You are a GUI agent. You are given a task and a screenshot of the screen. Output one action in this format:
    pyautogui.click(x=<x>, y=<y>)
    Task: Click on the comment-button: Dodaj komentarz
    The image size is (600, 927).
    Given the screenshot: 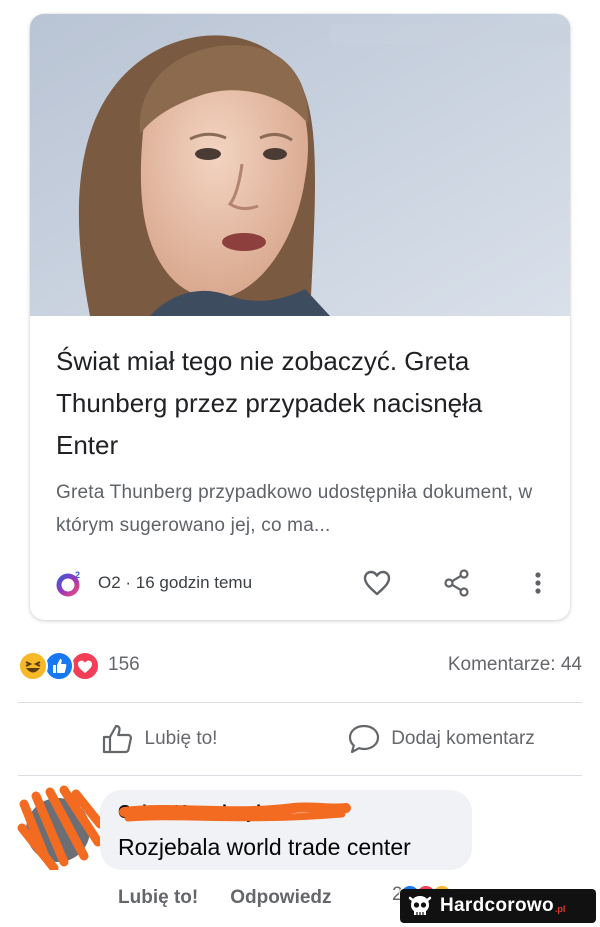 What is the action you would take?
    pyautogui.click(x=441, y=739)
    